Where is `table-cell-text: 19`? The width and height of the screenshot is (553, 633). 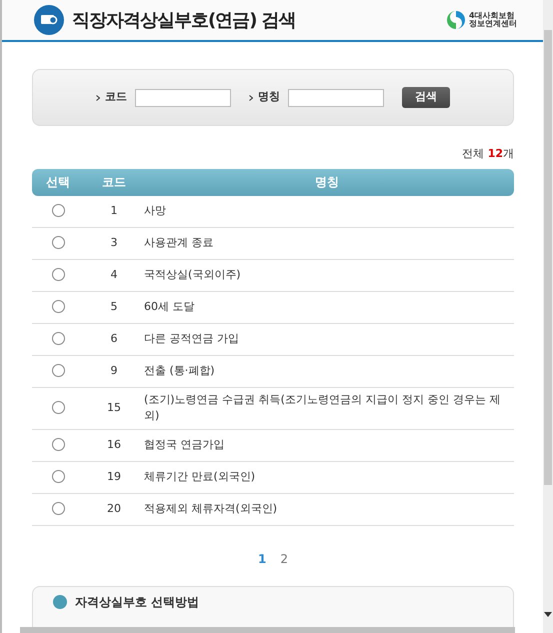 table-cell-text: 19 is located at coordinates (114, 476).